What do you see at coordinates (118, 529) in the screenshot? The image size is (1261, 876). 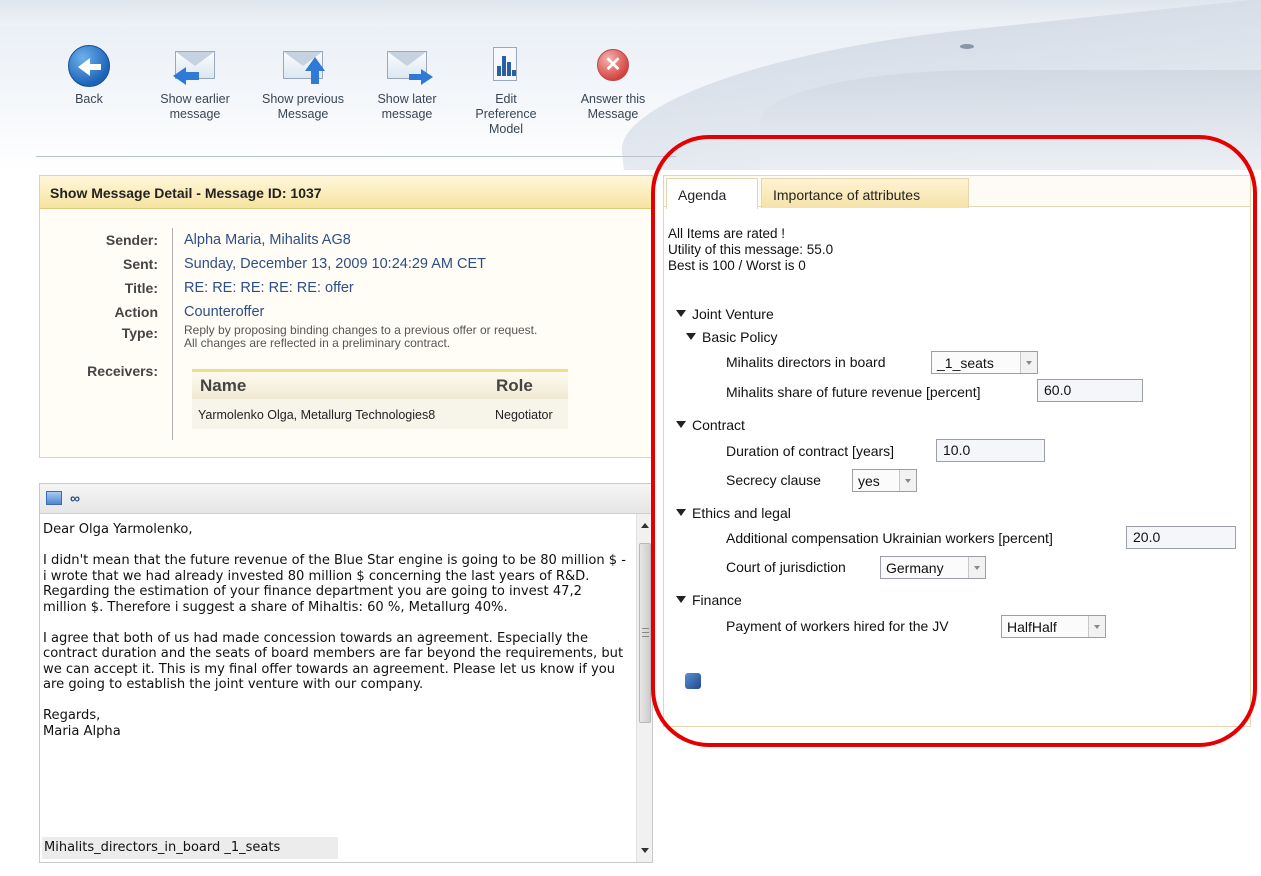 I see `body-greeting: Dear Olga Yarmolenko,` at bounding box center [118, 529].